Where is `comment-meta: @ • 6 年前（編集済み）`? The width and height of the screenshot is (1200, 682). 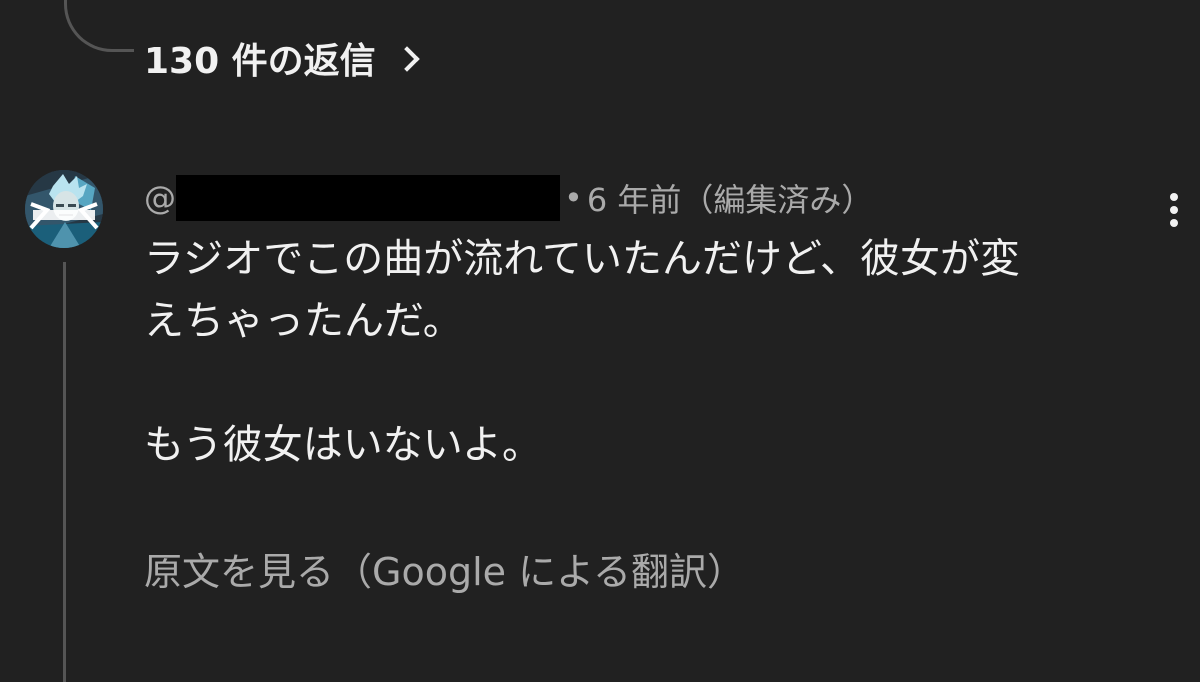 comment-meta: @ • 6 年前（編集済み） is located at coordinates (508, 198).